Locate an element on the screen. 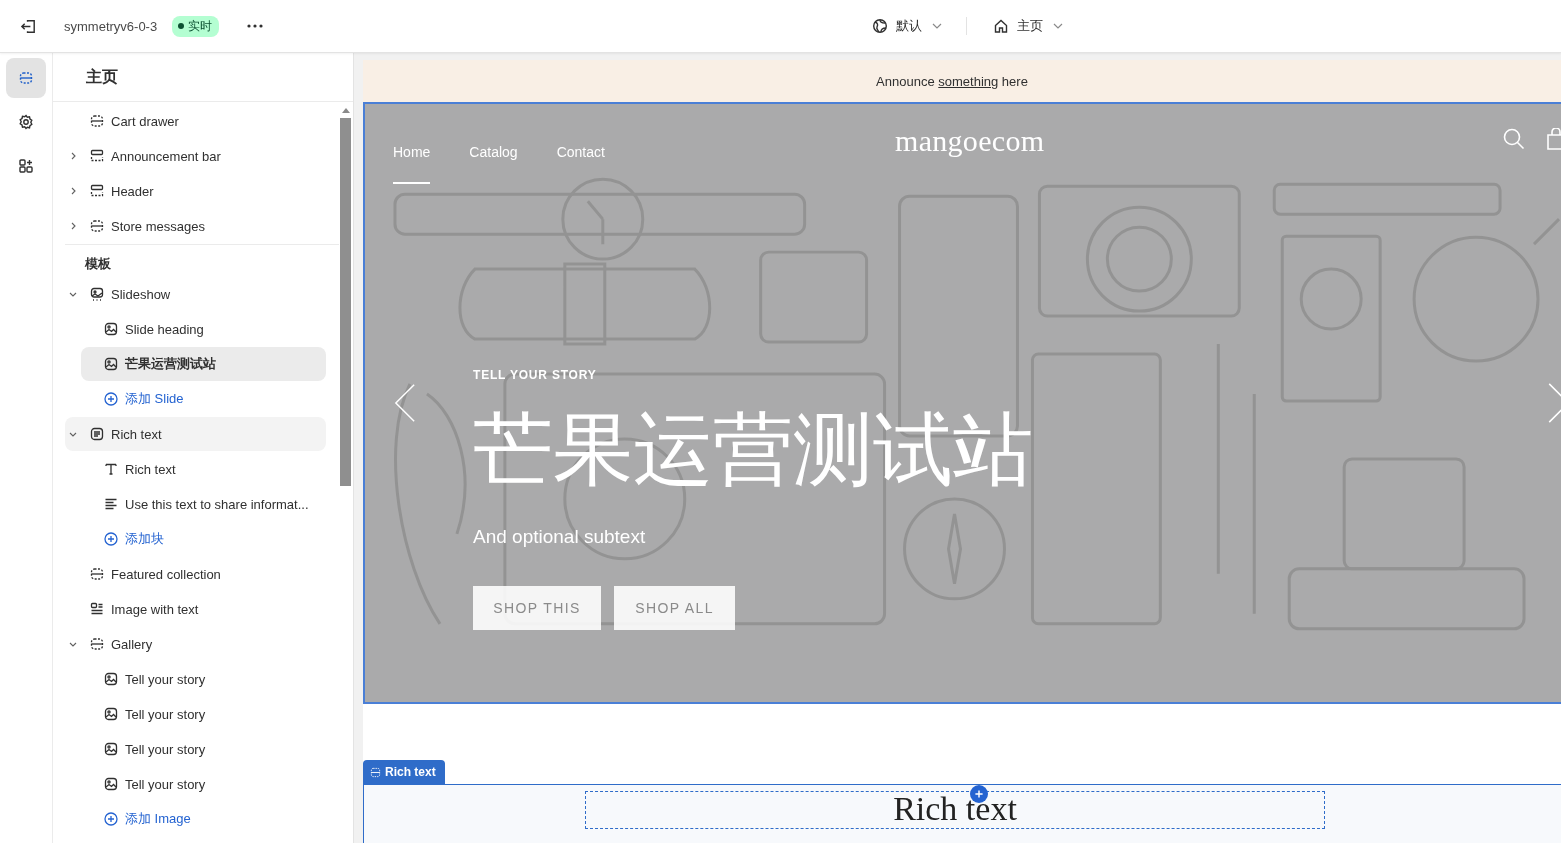 The image size is (1561, 843). apps-icon is located at coordinates (26, 166).